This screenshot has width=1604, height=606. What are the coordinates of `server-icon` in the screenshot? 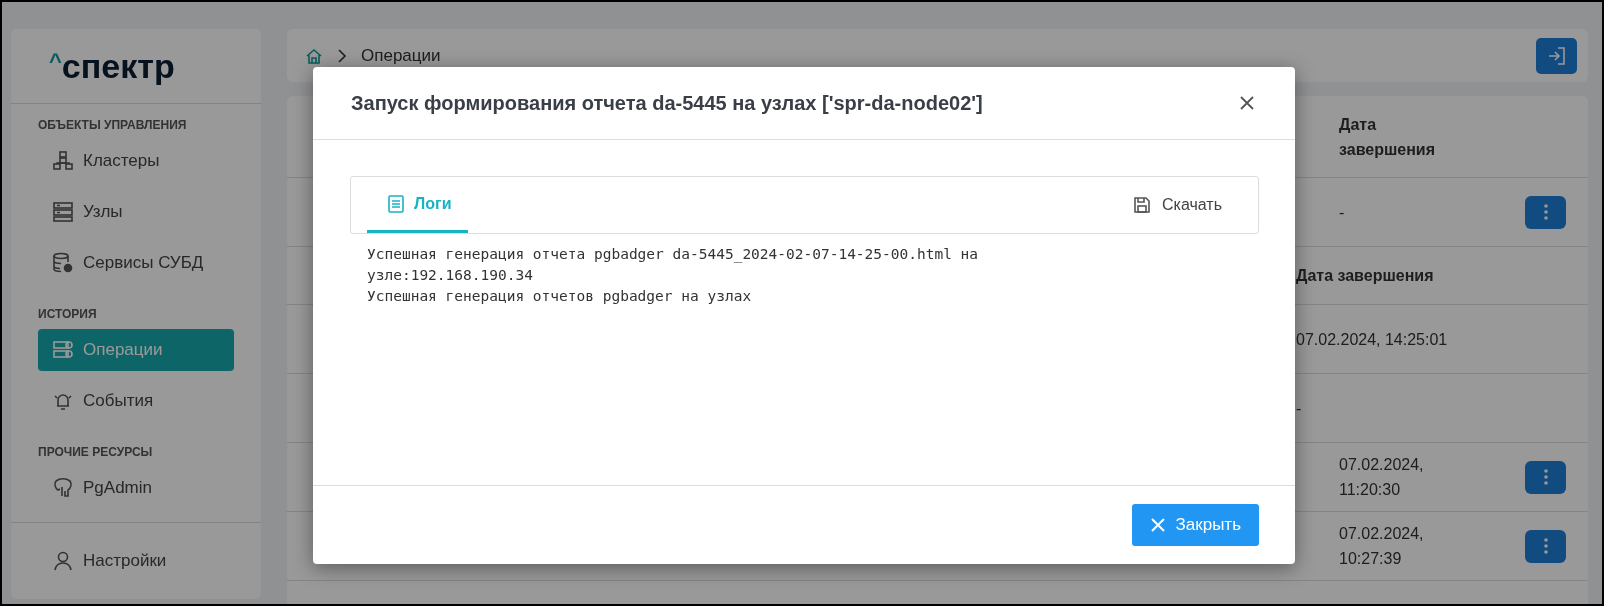 It's located at (63, 212).